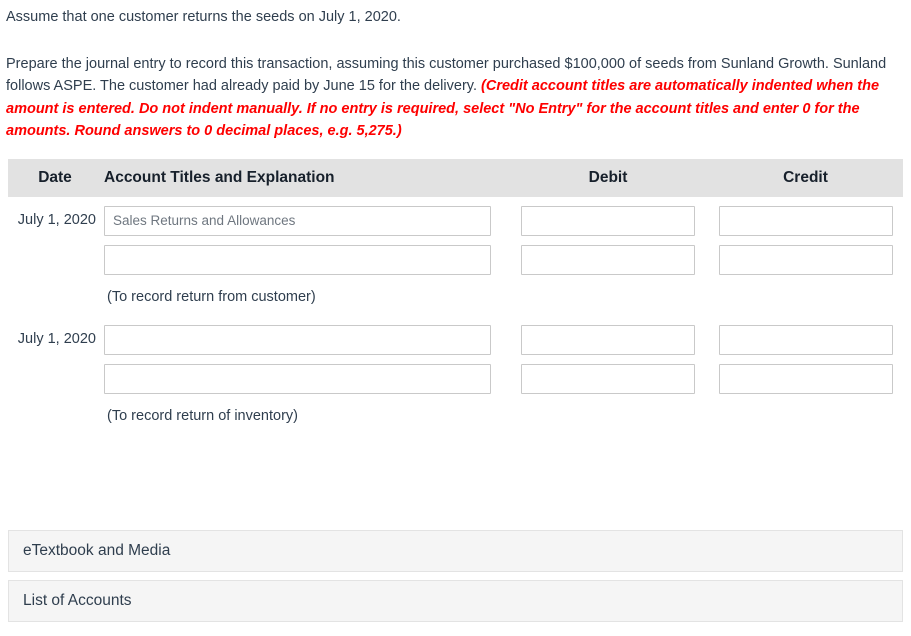  I want to click on table-row: July 1, 2020, so click(455, 340).